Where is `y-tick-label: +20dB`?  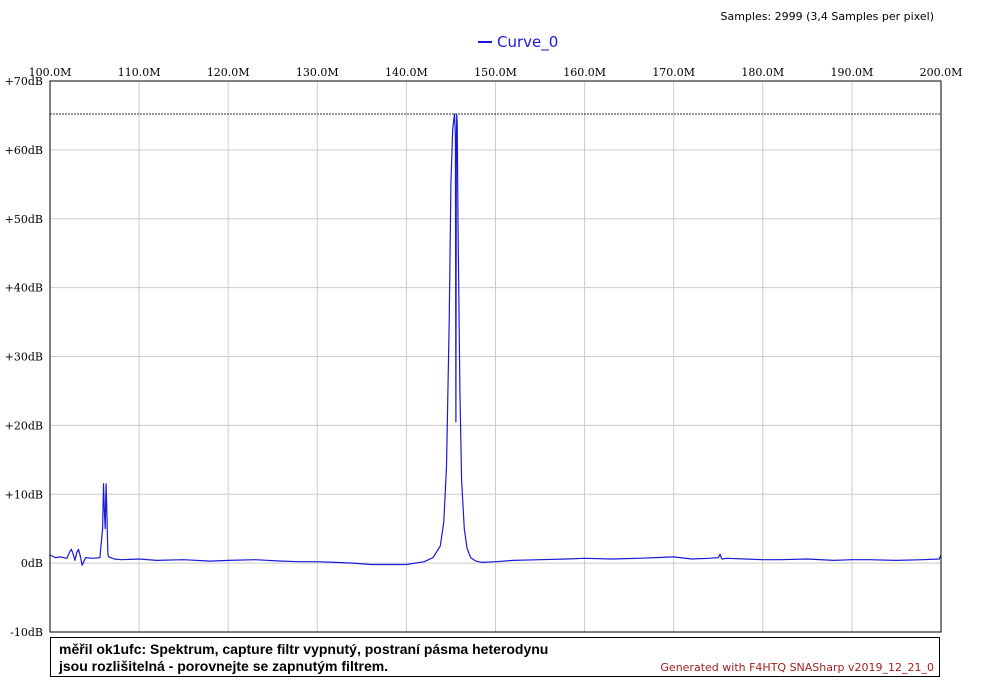 y-tick-label: +20dB is located at coordinates (24, 425).